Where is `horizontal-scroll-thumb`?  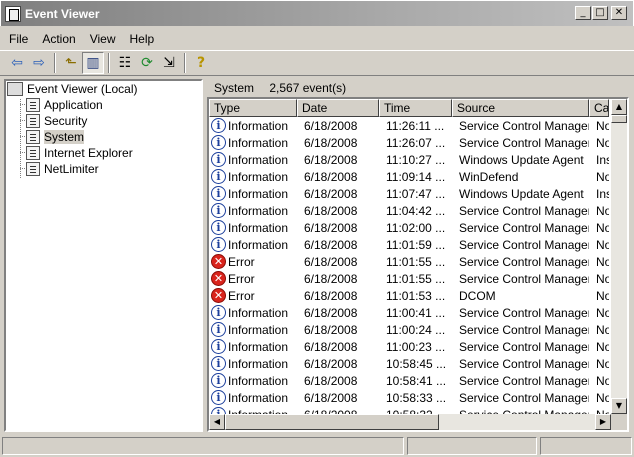
horizontal-scroll-thumb is located at coordinates (332, 422).